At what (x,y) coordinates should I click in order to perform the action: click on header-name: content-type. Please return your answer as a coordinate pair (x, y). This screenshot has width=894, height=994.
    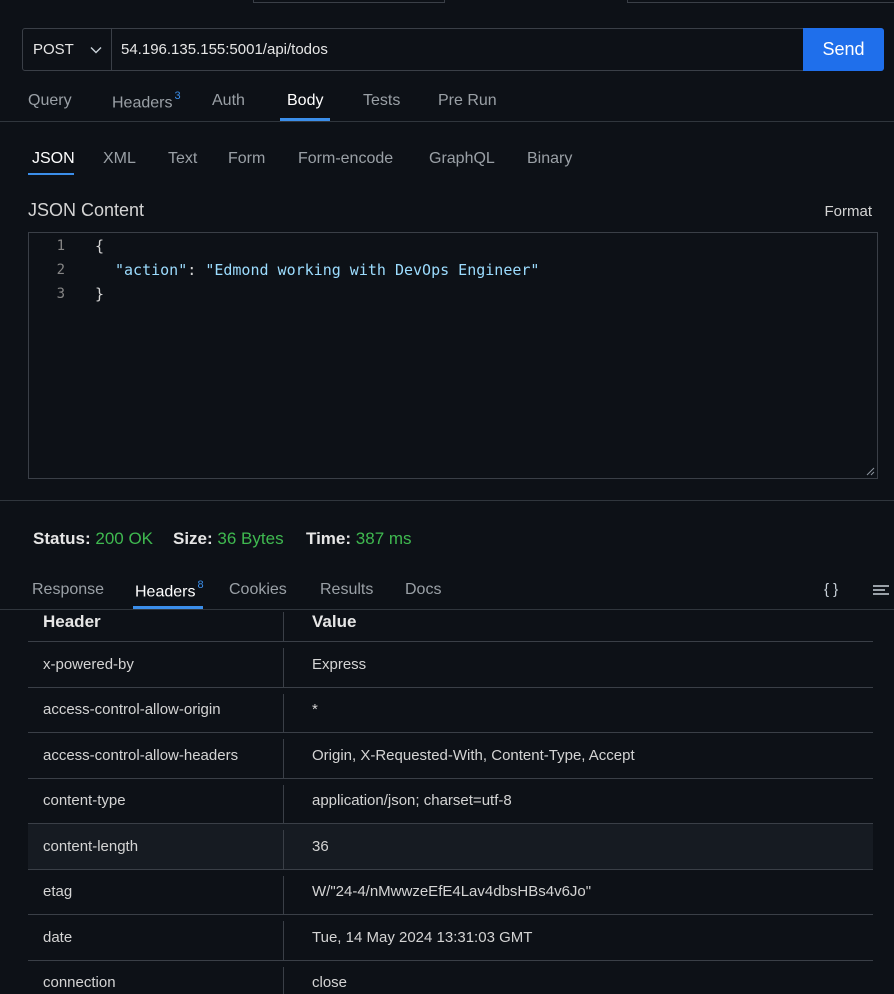
    Looking at the image, I should click on (84, 801).